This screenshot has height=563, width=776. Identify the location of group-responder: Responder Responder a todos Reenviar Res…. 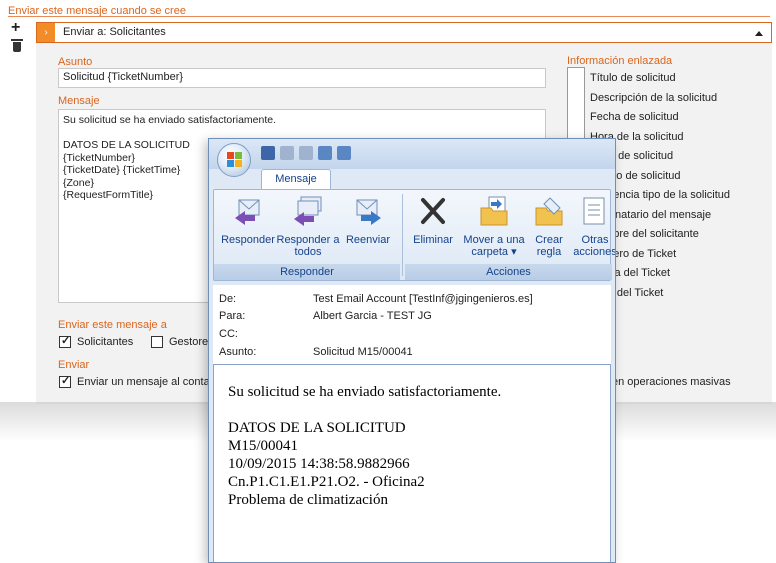
(307, 235).